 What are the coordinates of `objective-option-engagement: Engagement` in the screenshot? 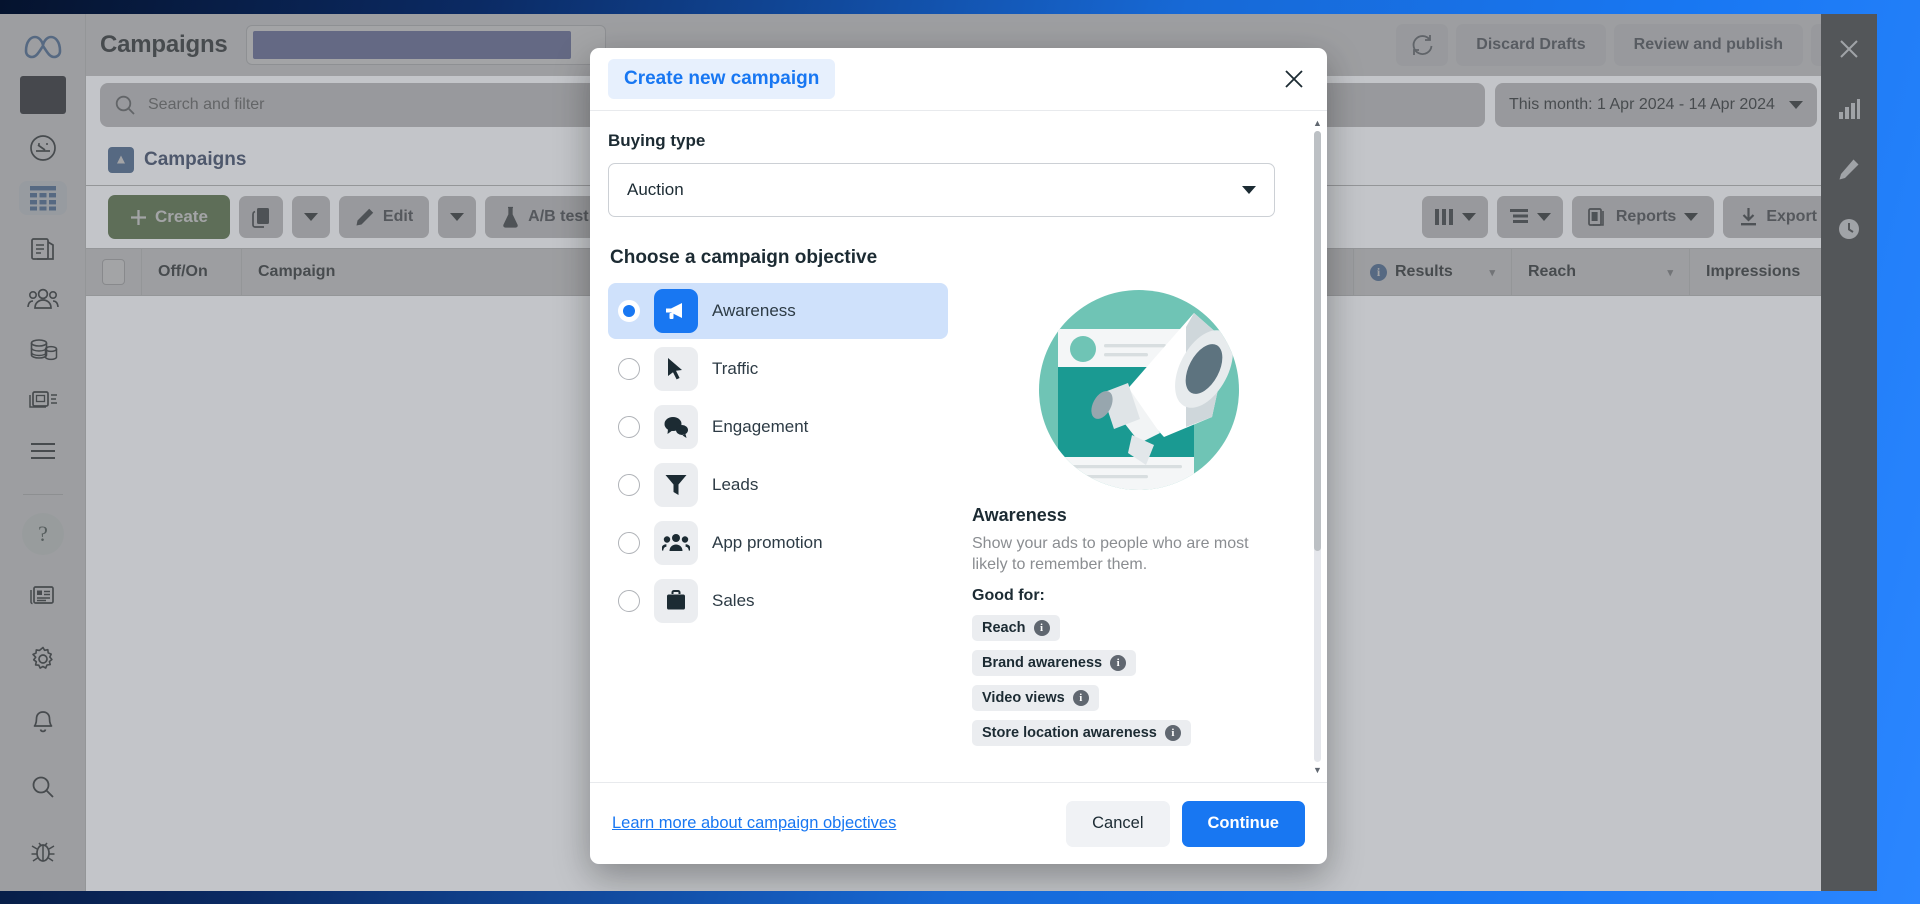 It's located at (778, 427).